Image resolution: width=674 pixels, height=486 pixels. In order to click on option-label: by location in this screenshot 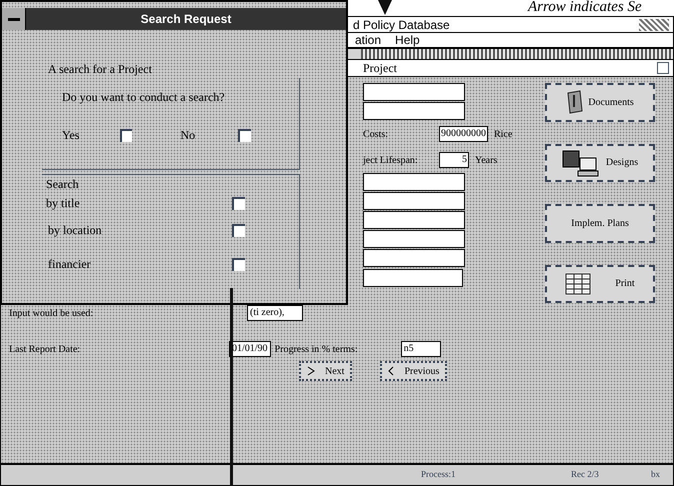, I will do `click(75, 230)`.